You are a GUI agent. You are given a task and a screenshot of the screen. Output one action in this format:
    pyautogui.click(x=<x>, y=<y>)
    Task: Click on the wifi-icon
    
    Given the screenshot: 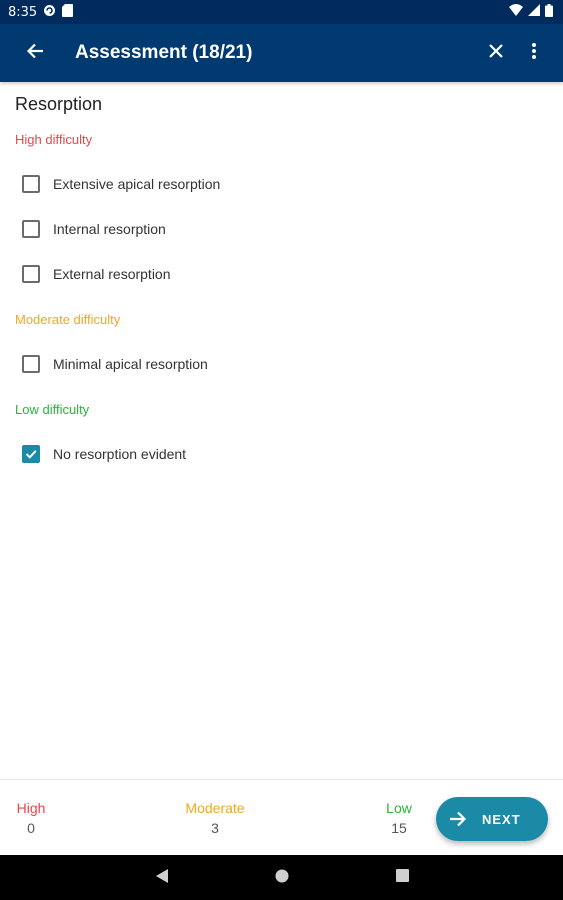 What is the action you would take?
    pyautogui.click(x=516, y=12)
    